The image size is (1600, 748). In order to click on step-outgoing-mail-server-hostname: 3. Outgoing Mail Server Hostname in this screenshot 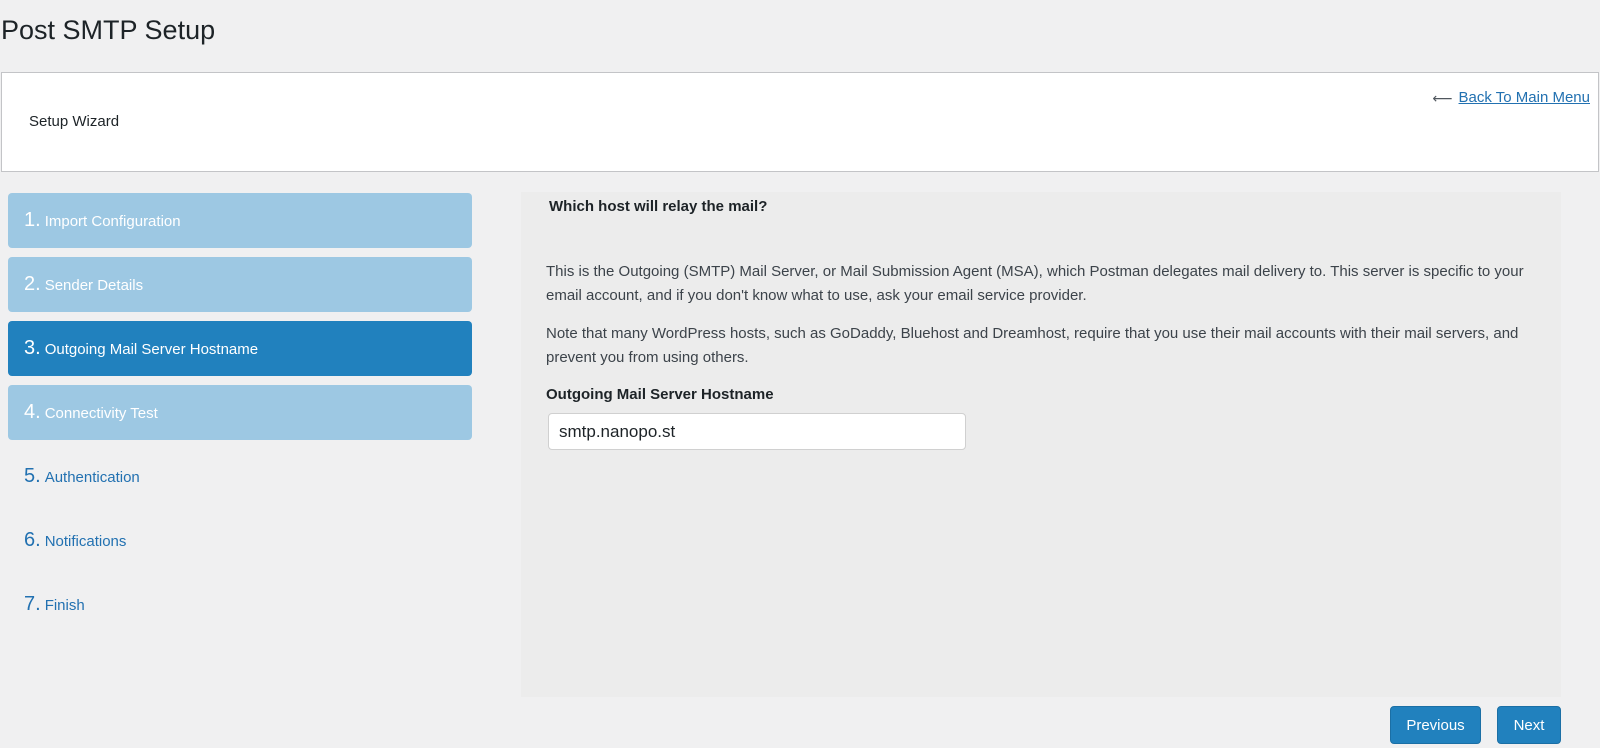, I will do `click(240, 348)`.